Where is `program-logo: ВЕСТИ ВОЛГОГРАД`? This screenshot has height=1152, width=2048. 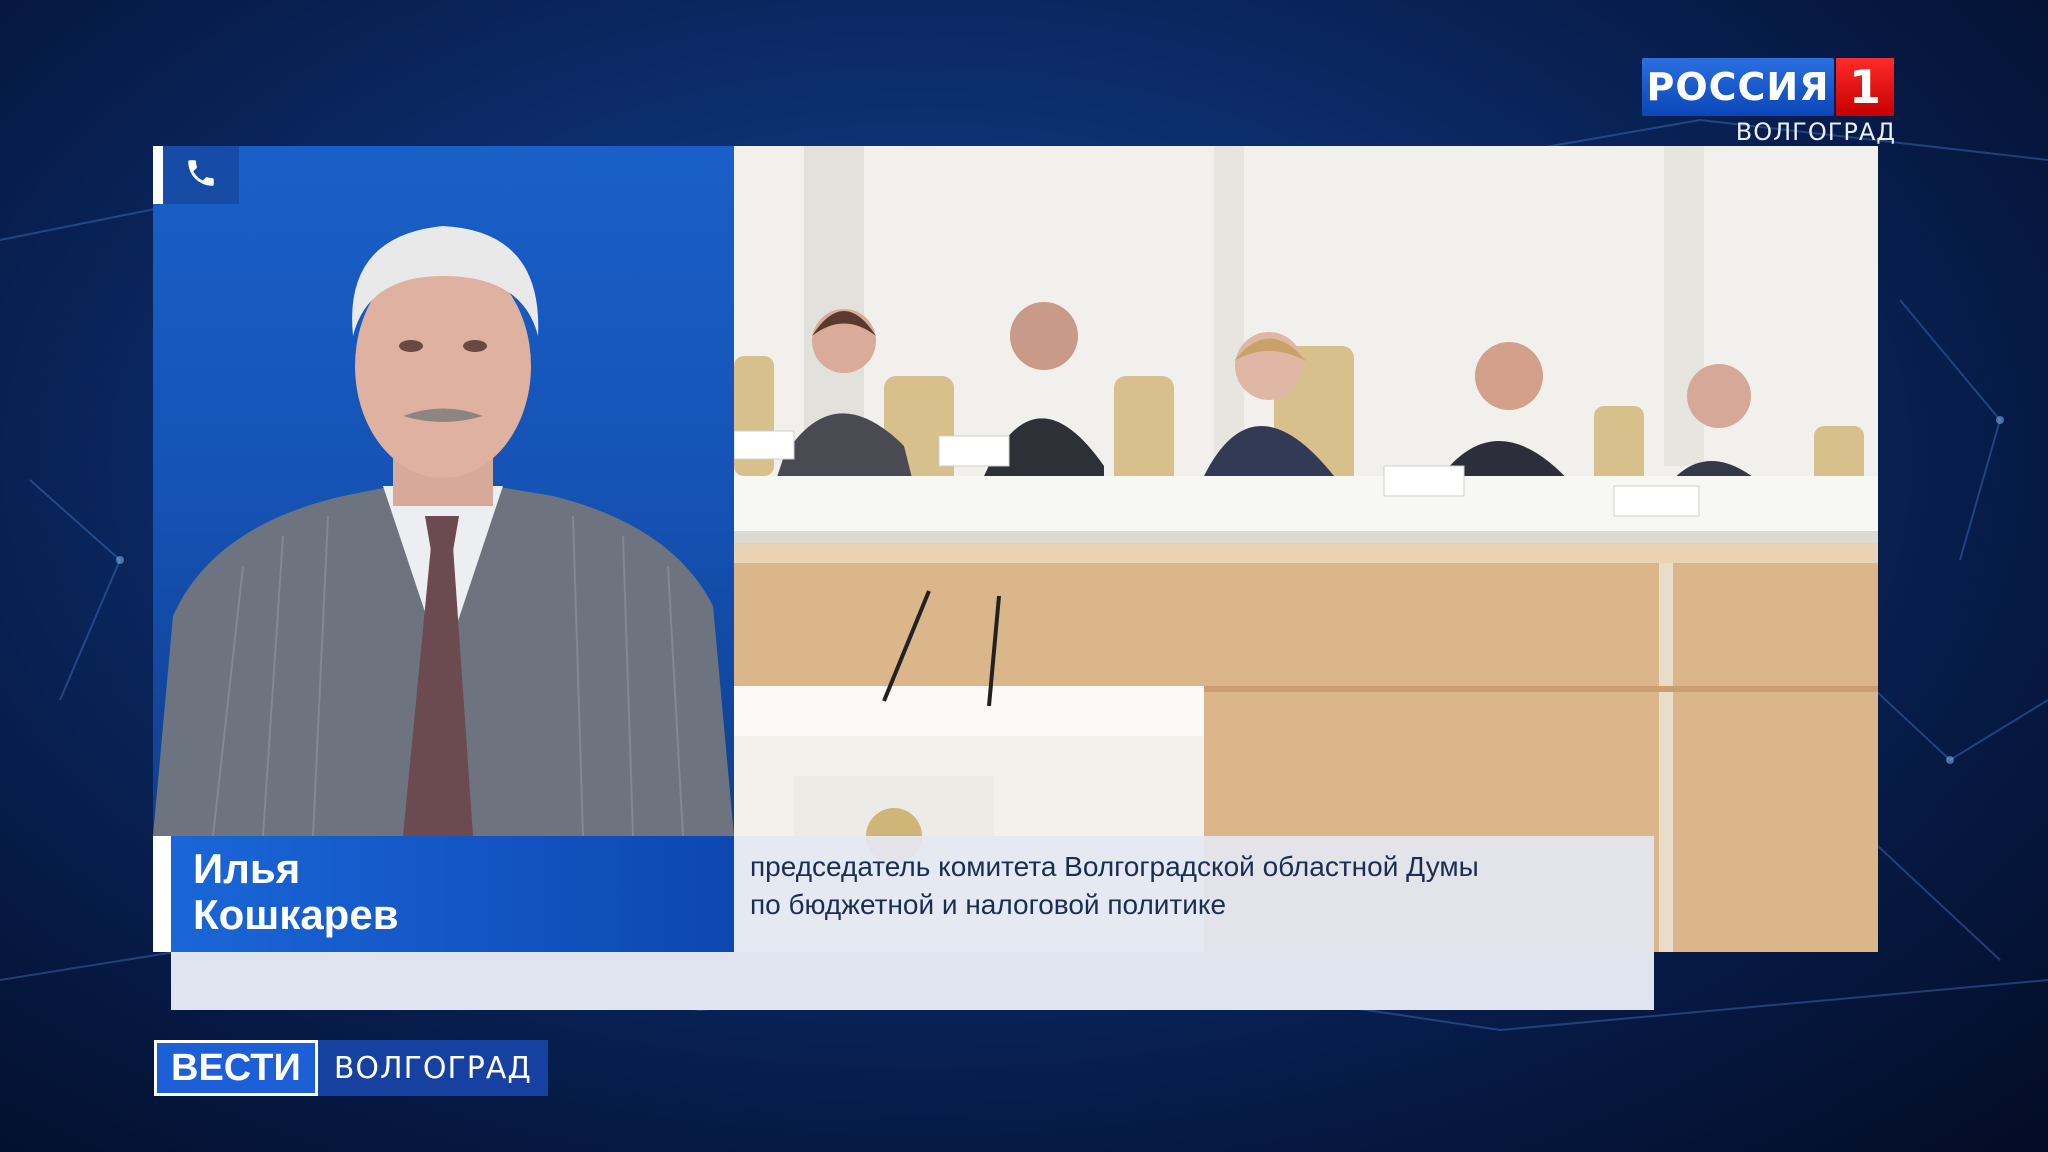 program-logo: ВЕСТИ ВОЛГОГРАД is located at coordinates (351, 1068).